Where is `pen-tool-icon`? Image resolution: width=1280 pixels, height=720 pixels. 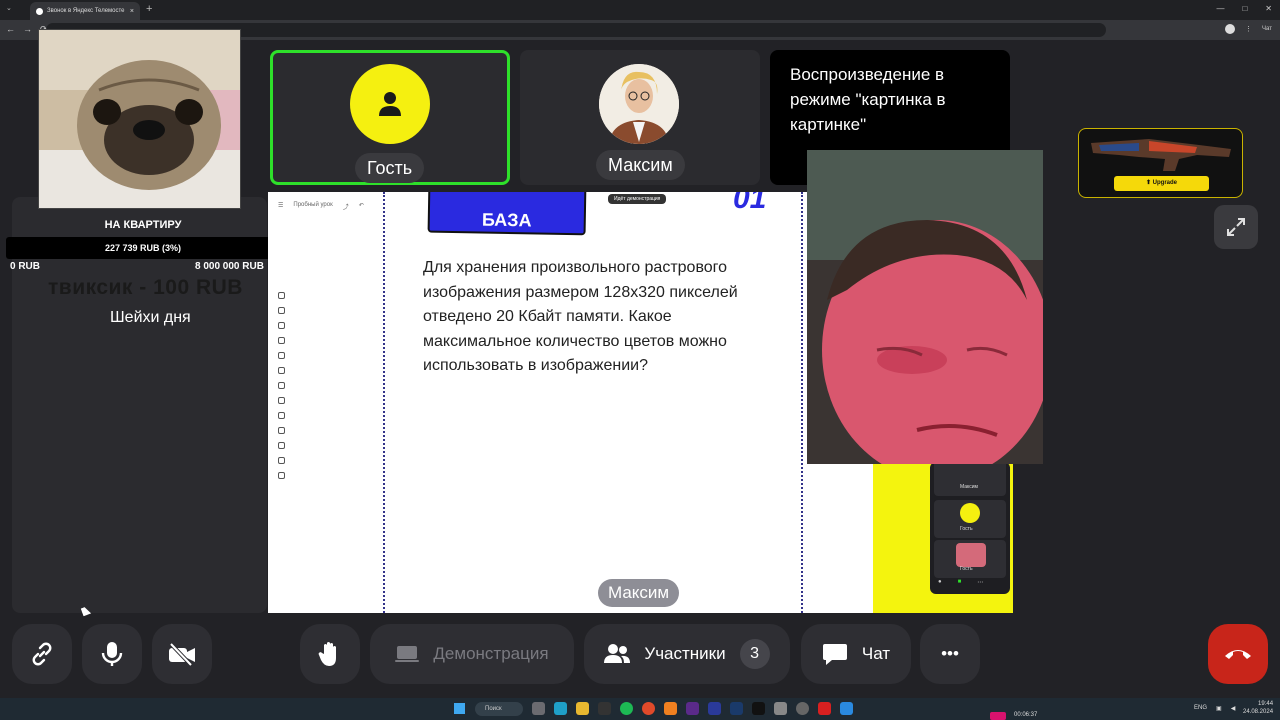
pen-tool-icon is located at coordinates (281, 385).